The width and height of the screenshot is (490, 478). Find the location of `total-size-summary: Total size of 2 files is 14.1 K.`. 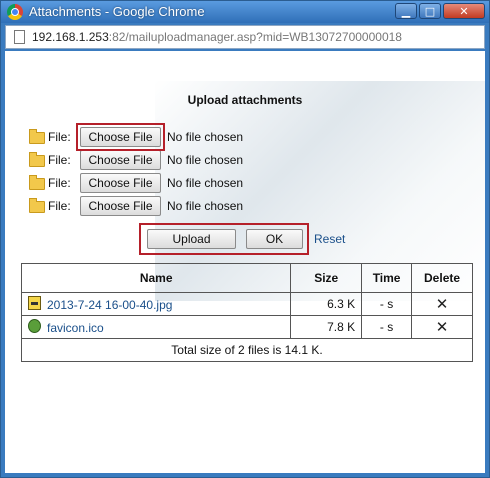

total-size-summary: Total size of 2 files is 14.1 K. is located at coordinates (247, 350).